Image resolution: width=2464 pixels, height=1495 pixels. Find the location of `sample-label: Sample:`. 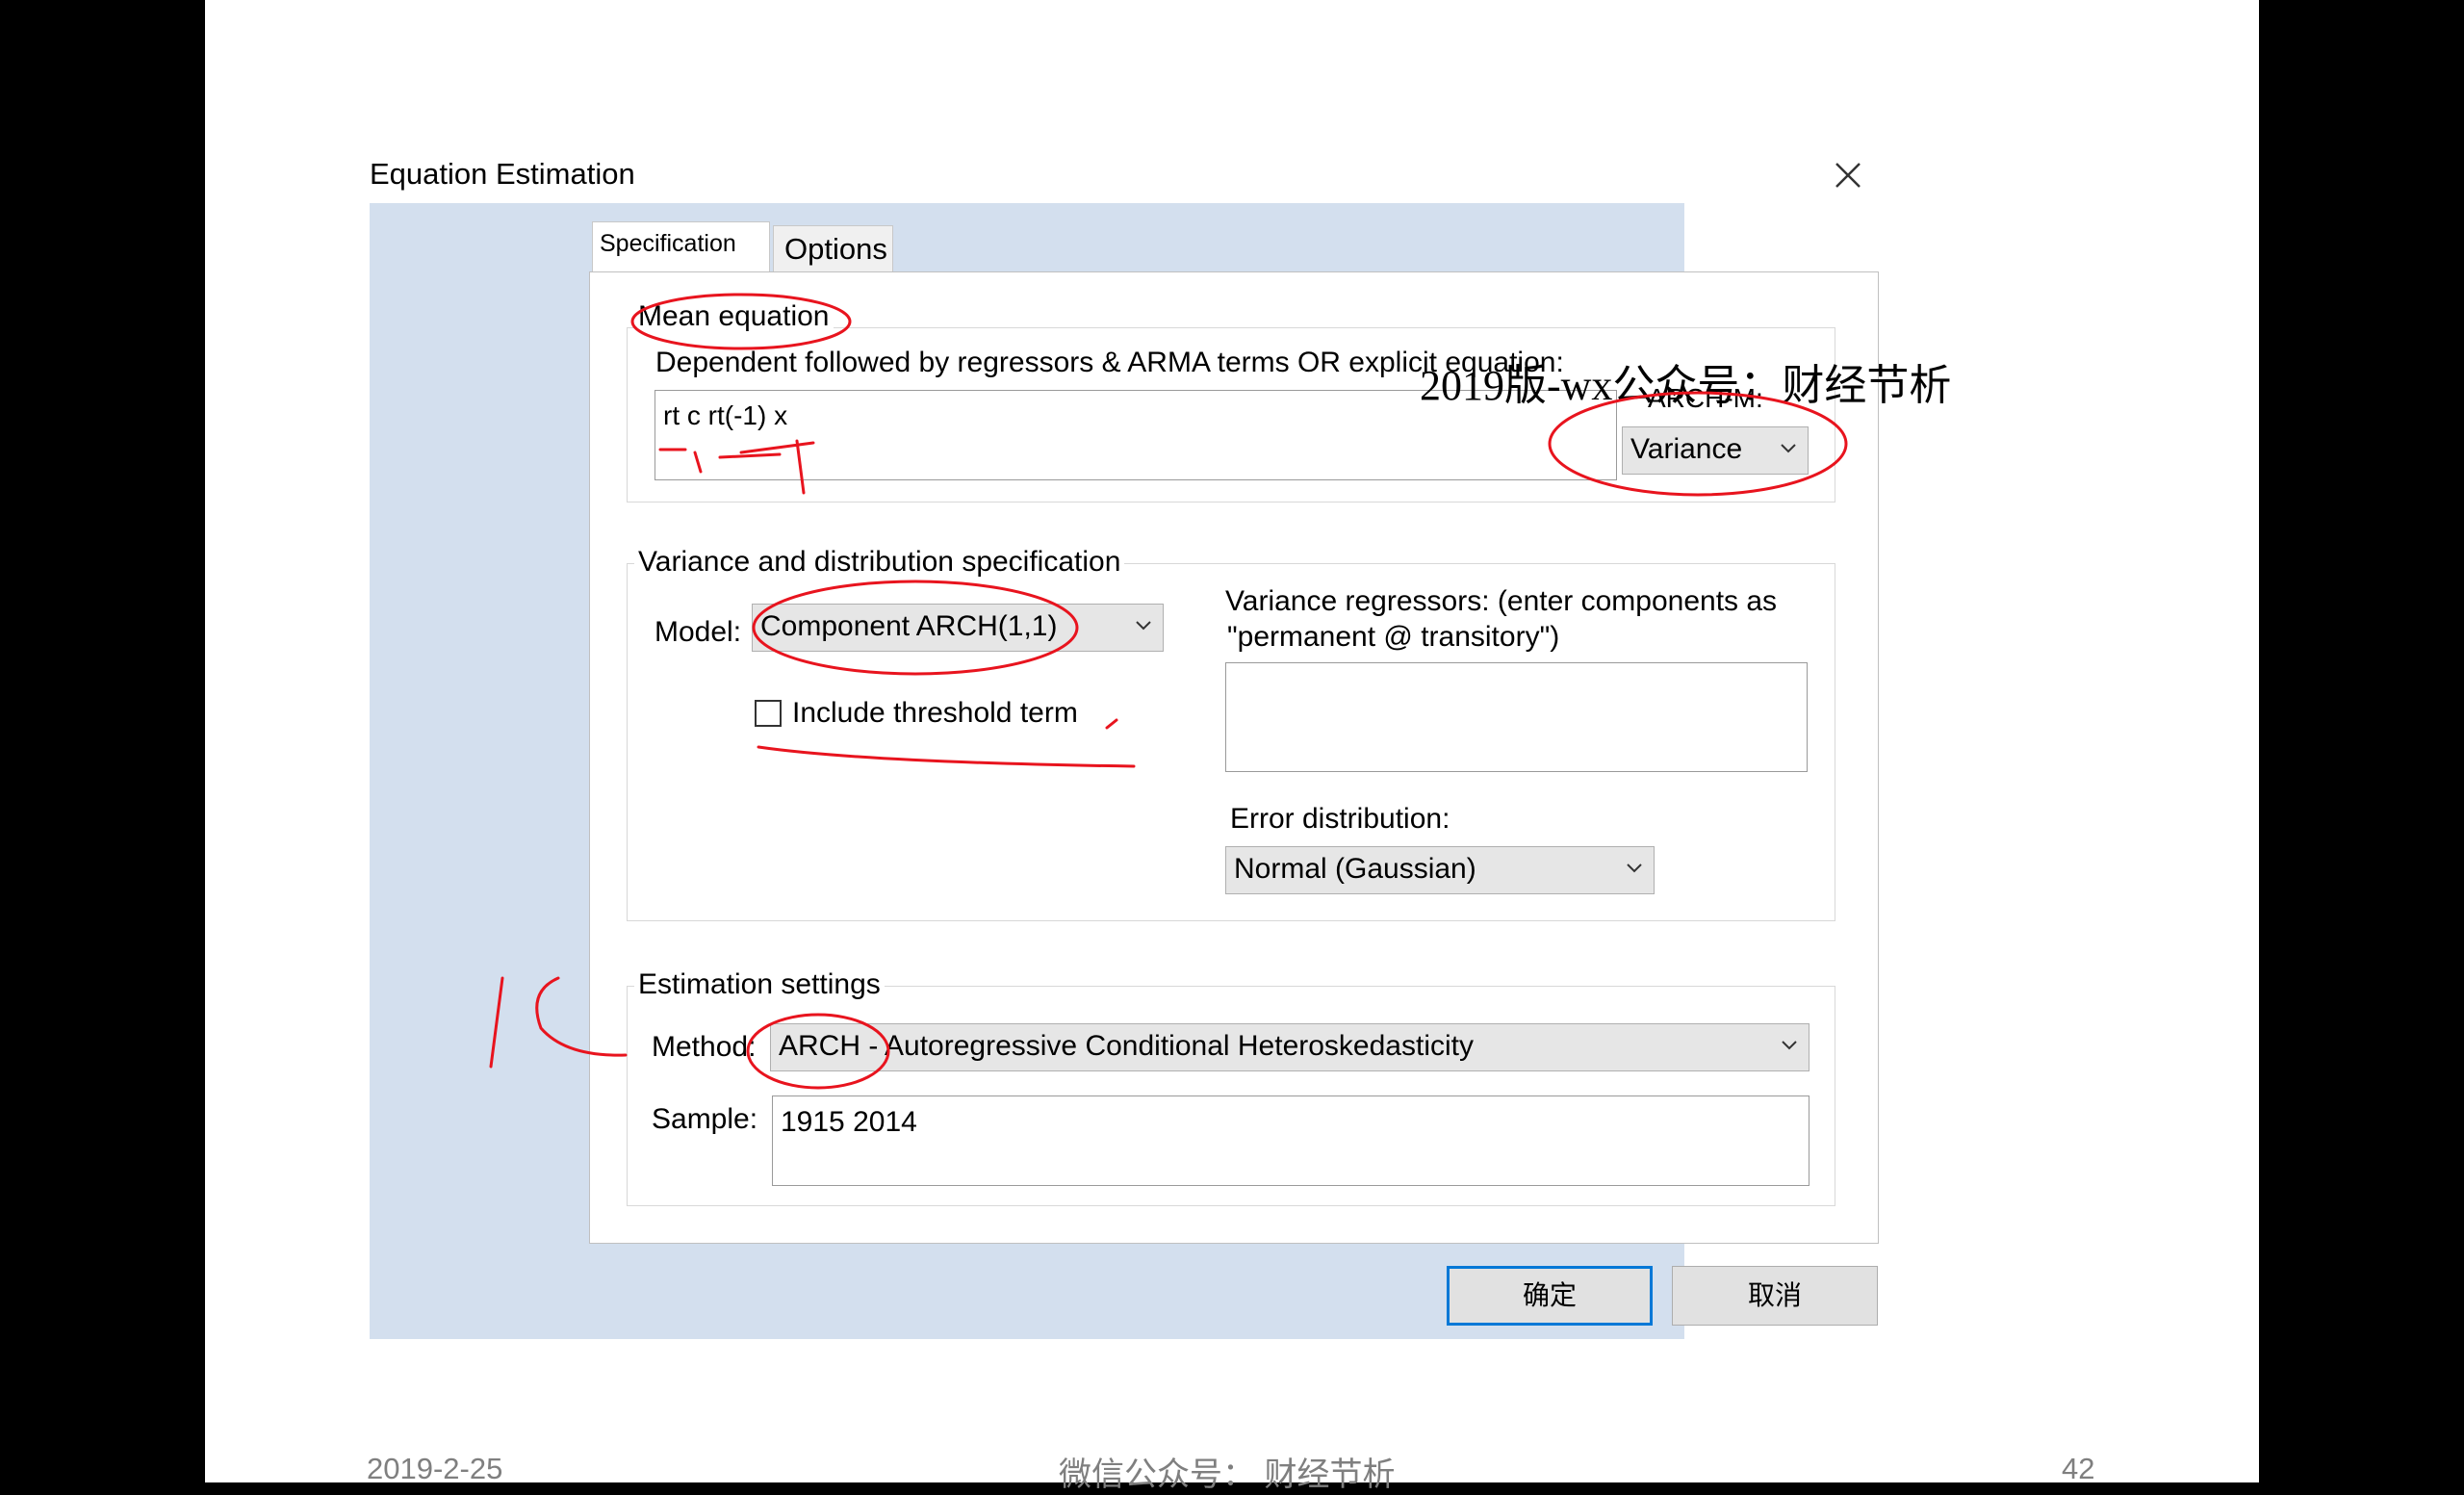

sample-label: Sample: is located at coordinates (705, 1119).